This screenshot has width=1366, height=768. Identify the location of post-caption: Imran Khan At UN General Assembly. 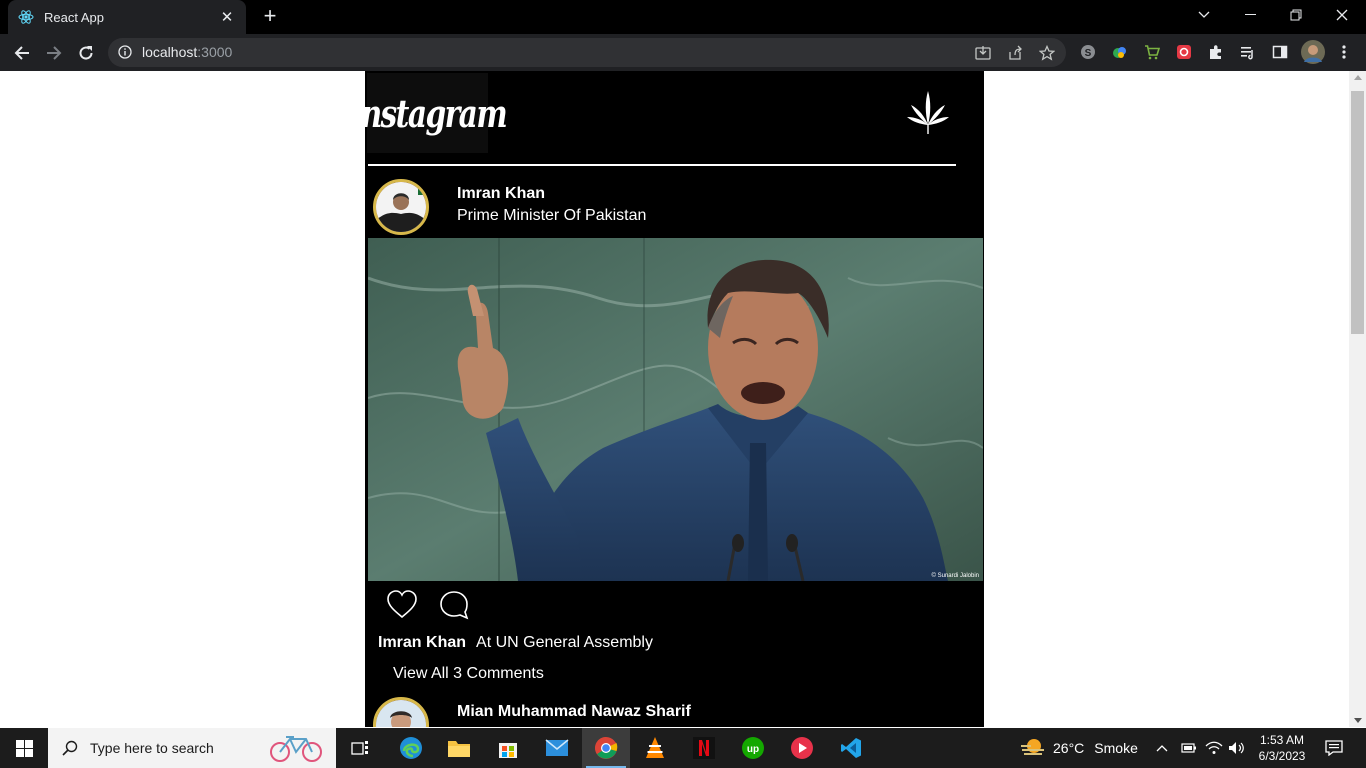
(515, 643).